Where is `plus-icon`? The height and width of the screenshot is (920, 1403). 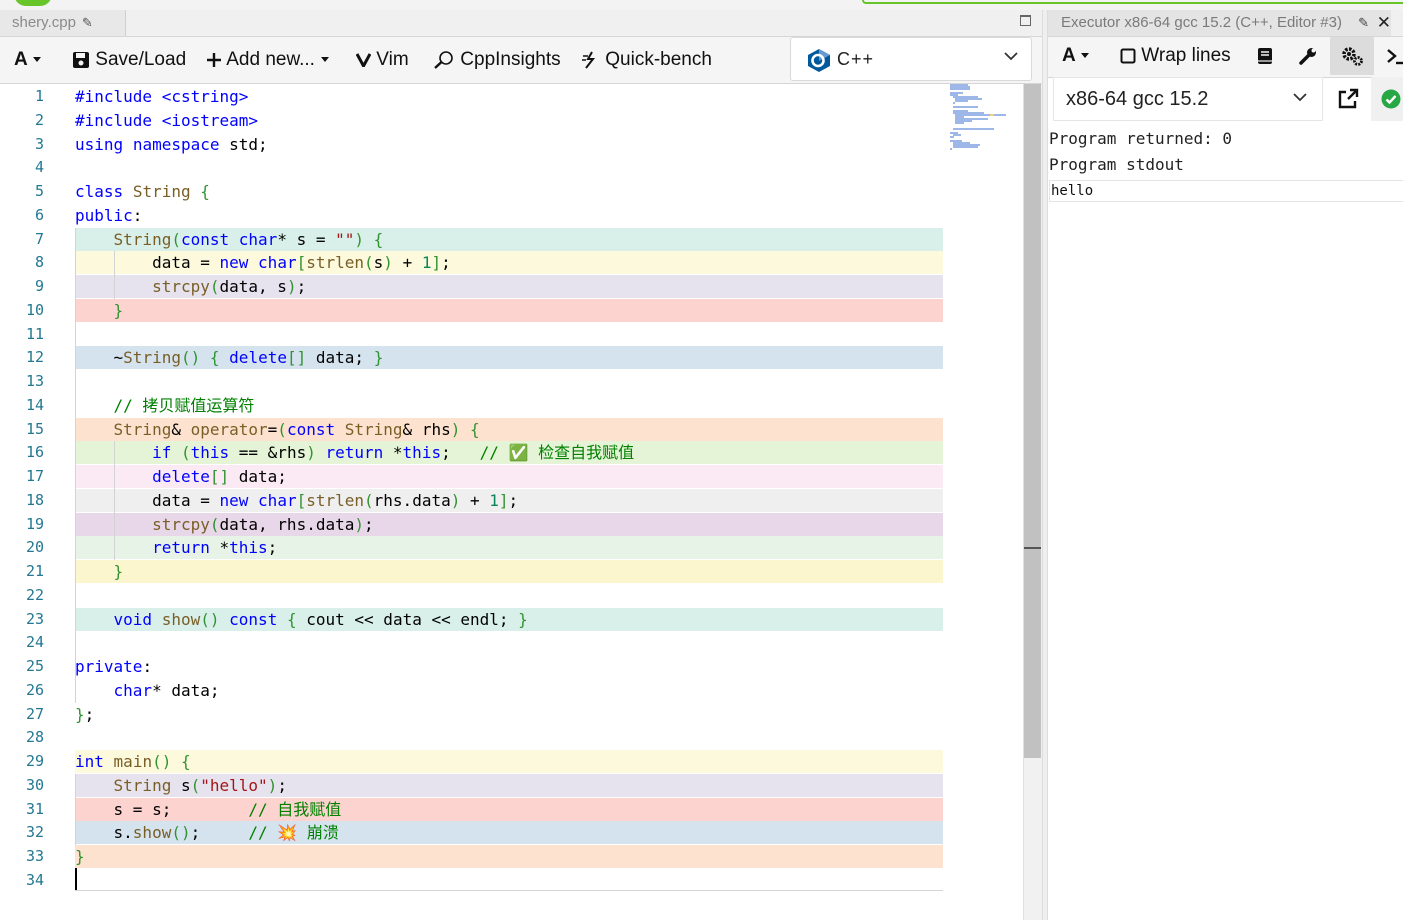 plus-icon is located at coordinates (214, 59).